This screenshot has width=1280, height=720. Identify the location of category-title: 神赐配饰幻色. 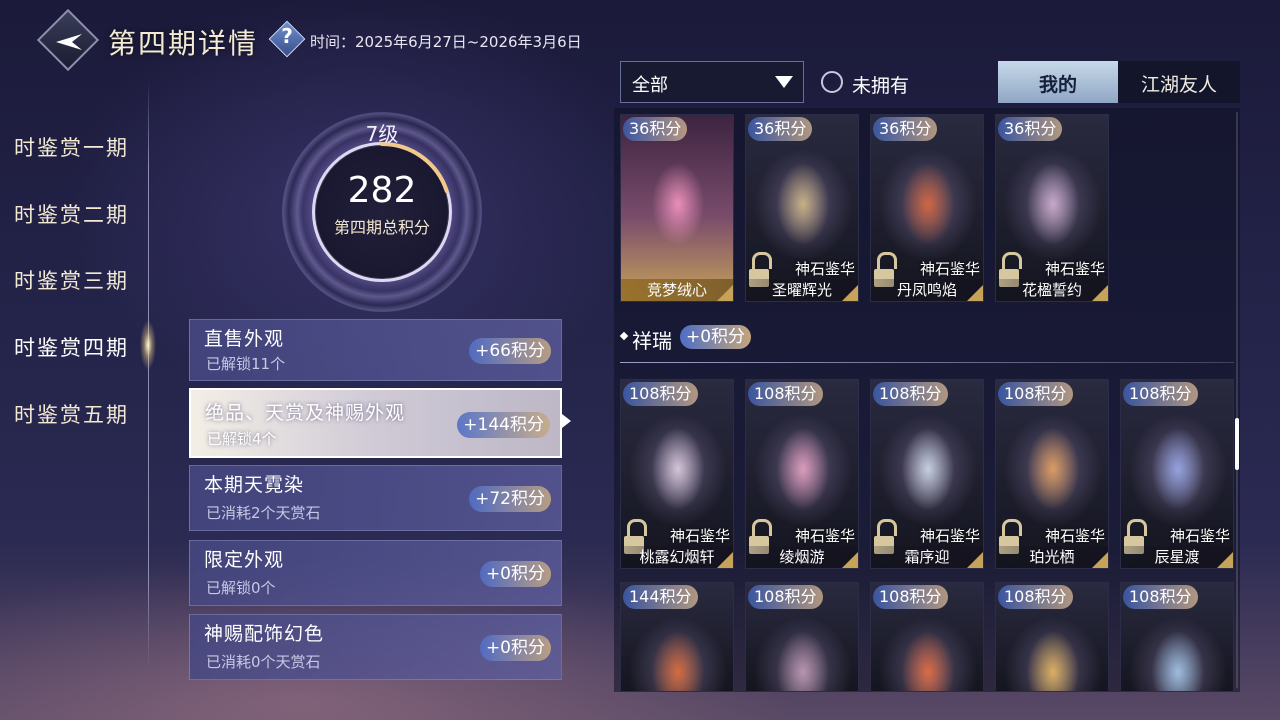
(264, 634).